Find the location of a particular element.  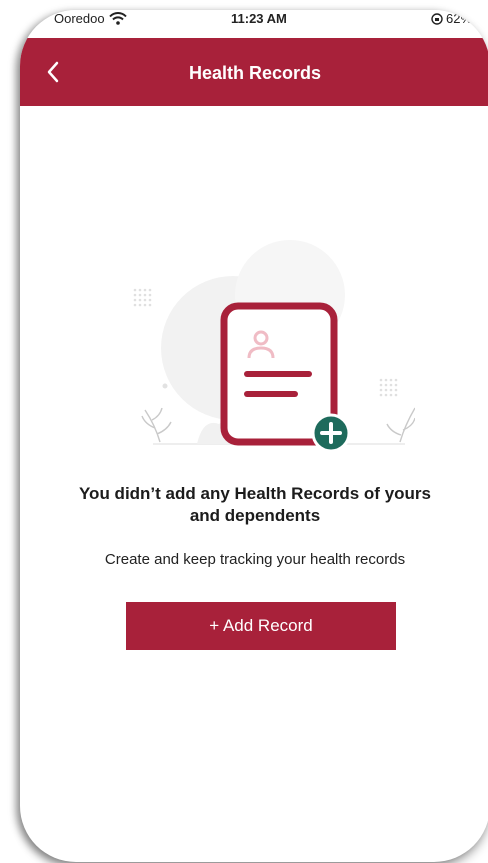

app-header: Health Records is located at coordinates (254, 72).